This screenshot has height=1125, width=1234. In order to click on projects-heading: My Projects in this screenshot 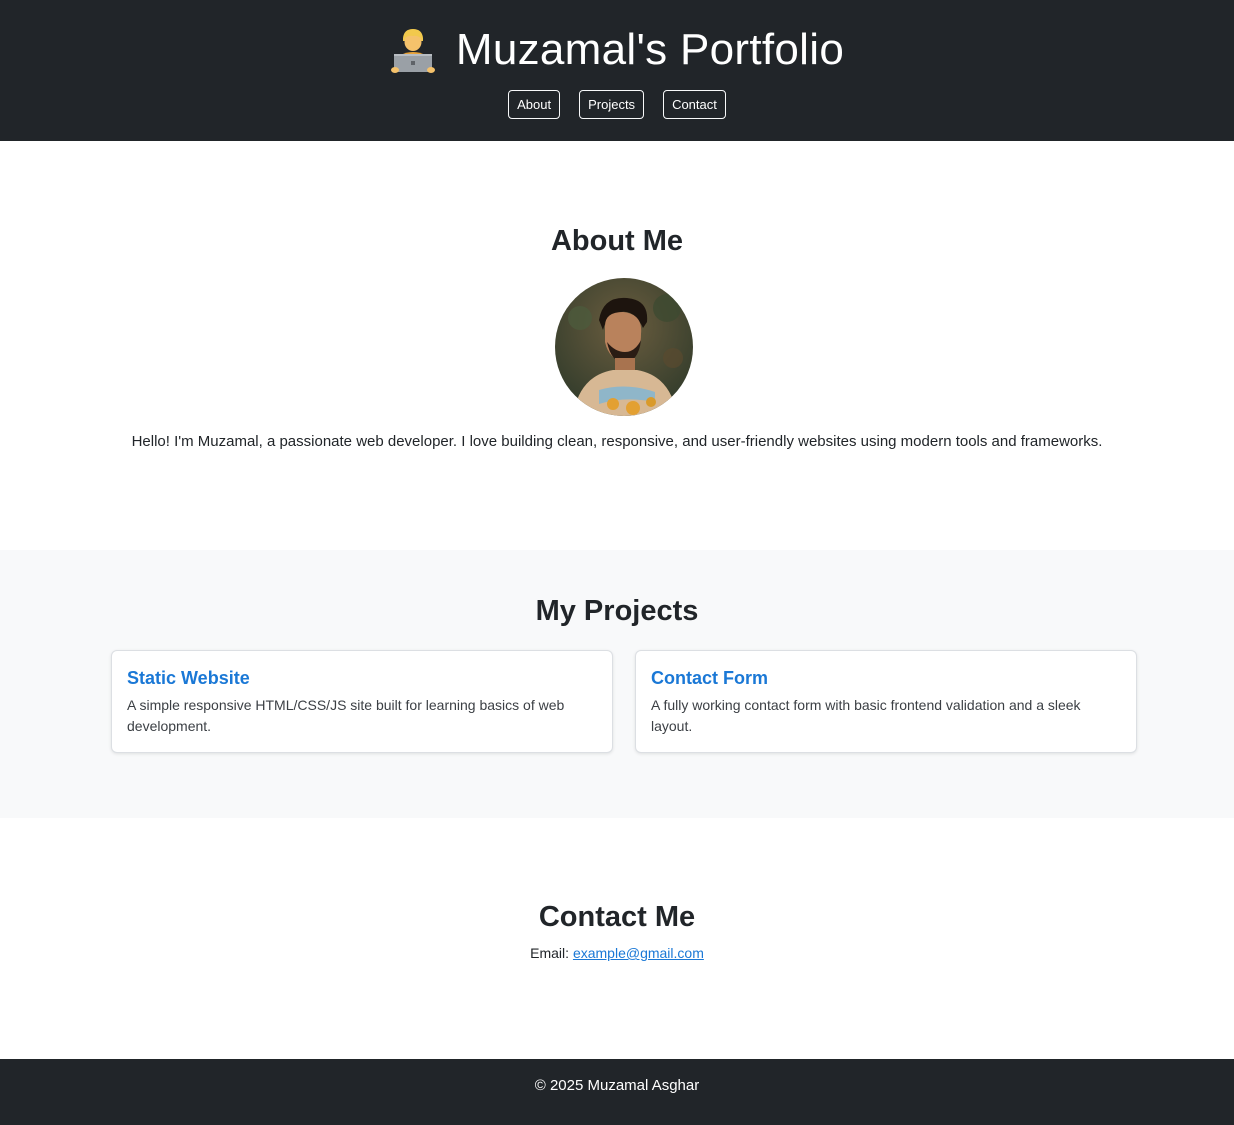, I will do `click(617, 611)`.